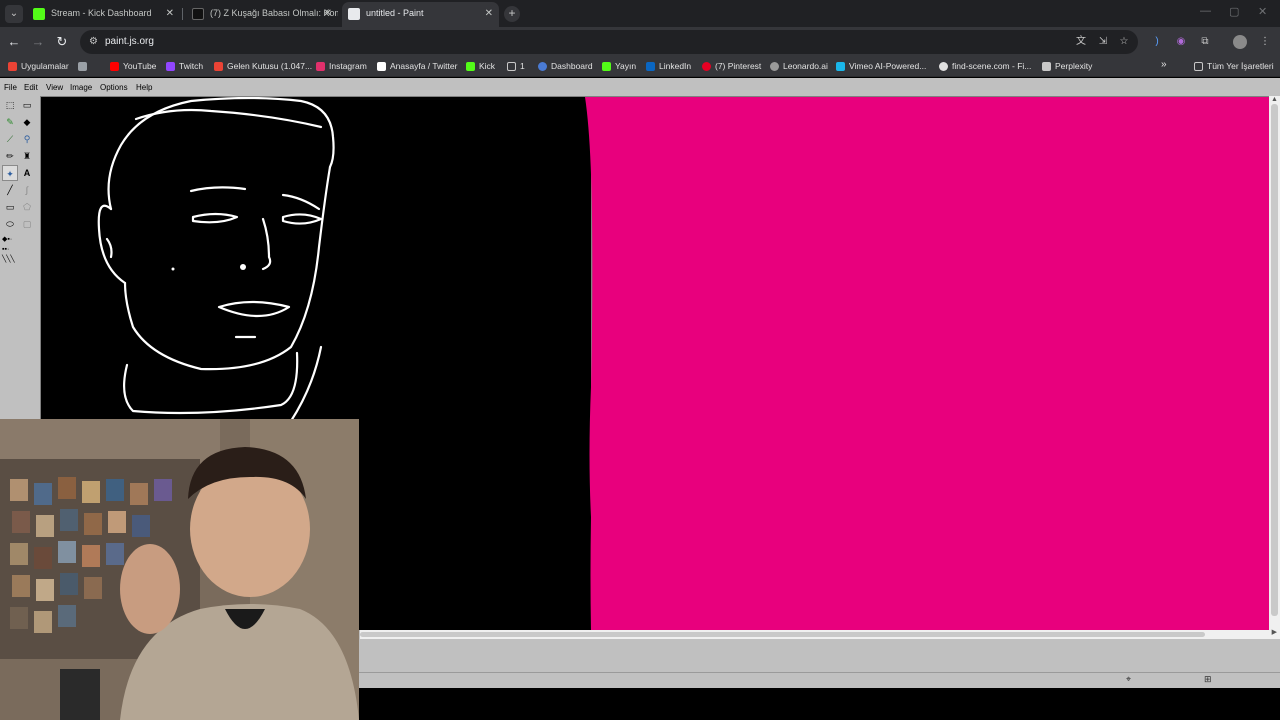 The width and height of the screenshot is (1280, 720). Describe the element at coordinates (1240, 42) in the screenshot. I see `profile-avatar-icon` at that location.